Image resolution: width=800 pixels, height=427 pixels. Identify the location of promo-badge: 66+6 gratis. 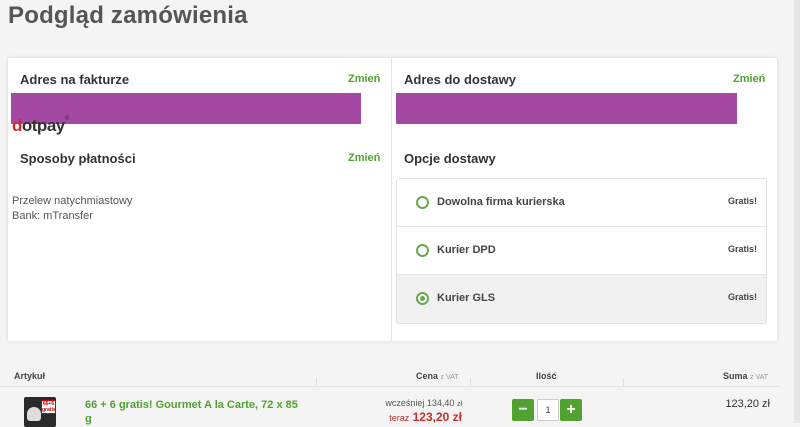
(48, 407).